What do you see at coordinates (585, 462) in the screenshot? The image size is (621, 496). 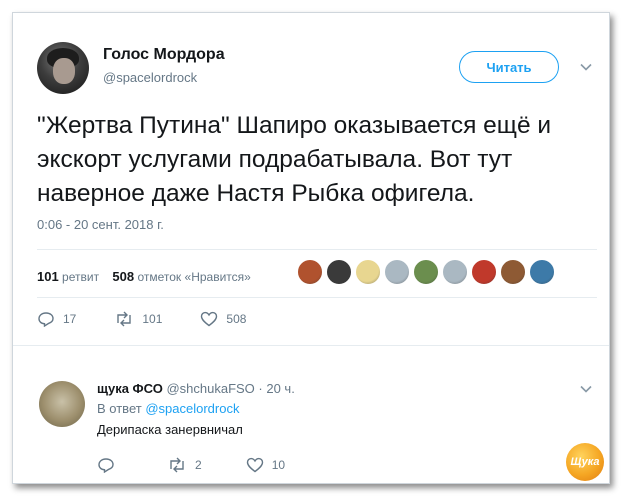 I see `watermark-logo: Щука` at bounding box center [585, 462].